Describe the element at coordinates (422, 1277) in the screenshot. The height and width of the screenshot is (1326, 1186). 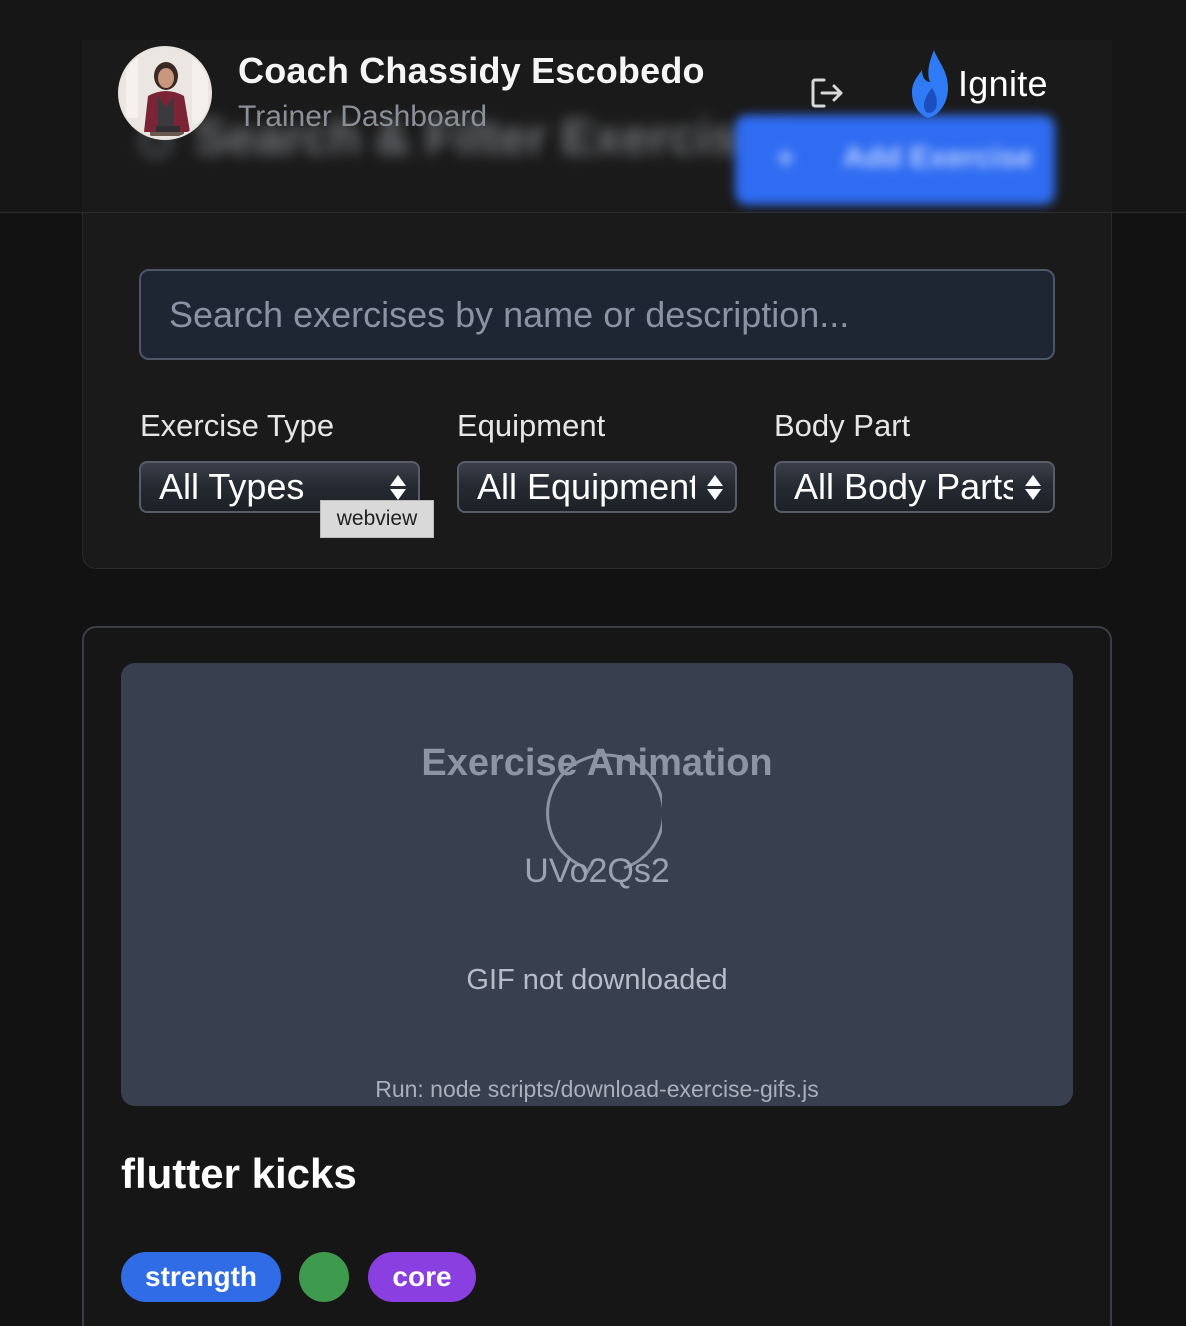
I see `tag-core: core` at that location.